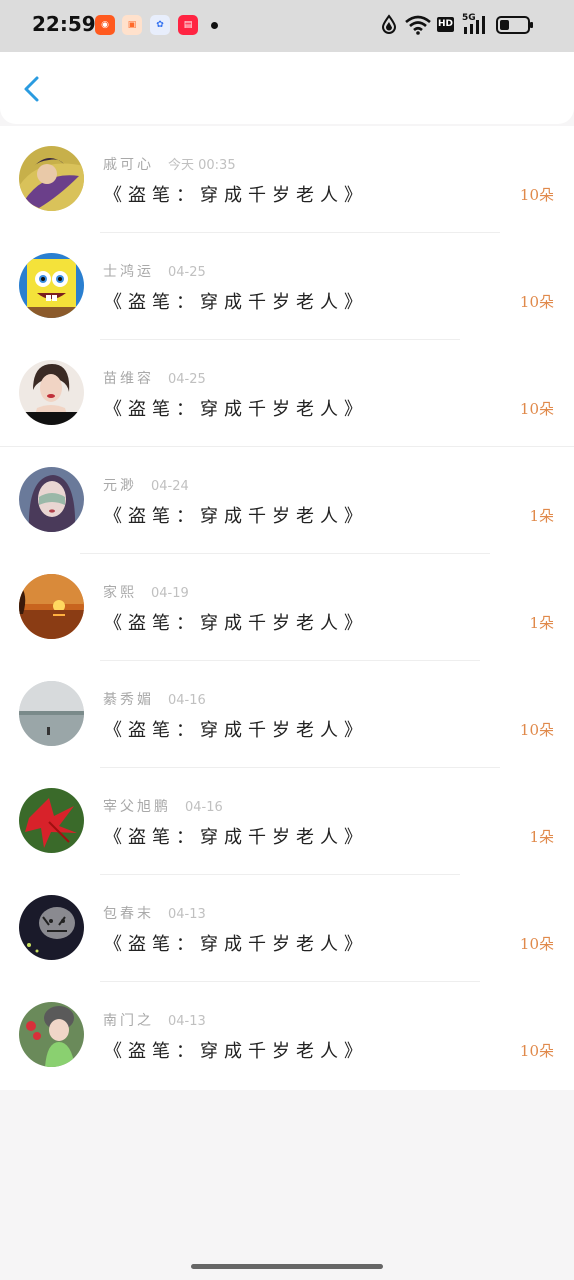 The image size is (574, 1280). I want to click on sender-name: 士鸿运, so click(128, 272).